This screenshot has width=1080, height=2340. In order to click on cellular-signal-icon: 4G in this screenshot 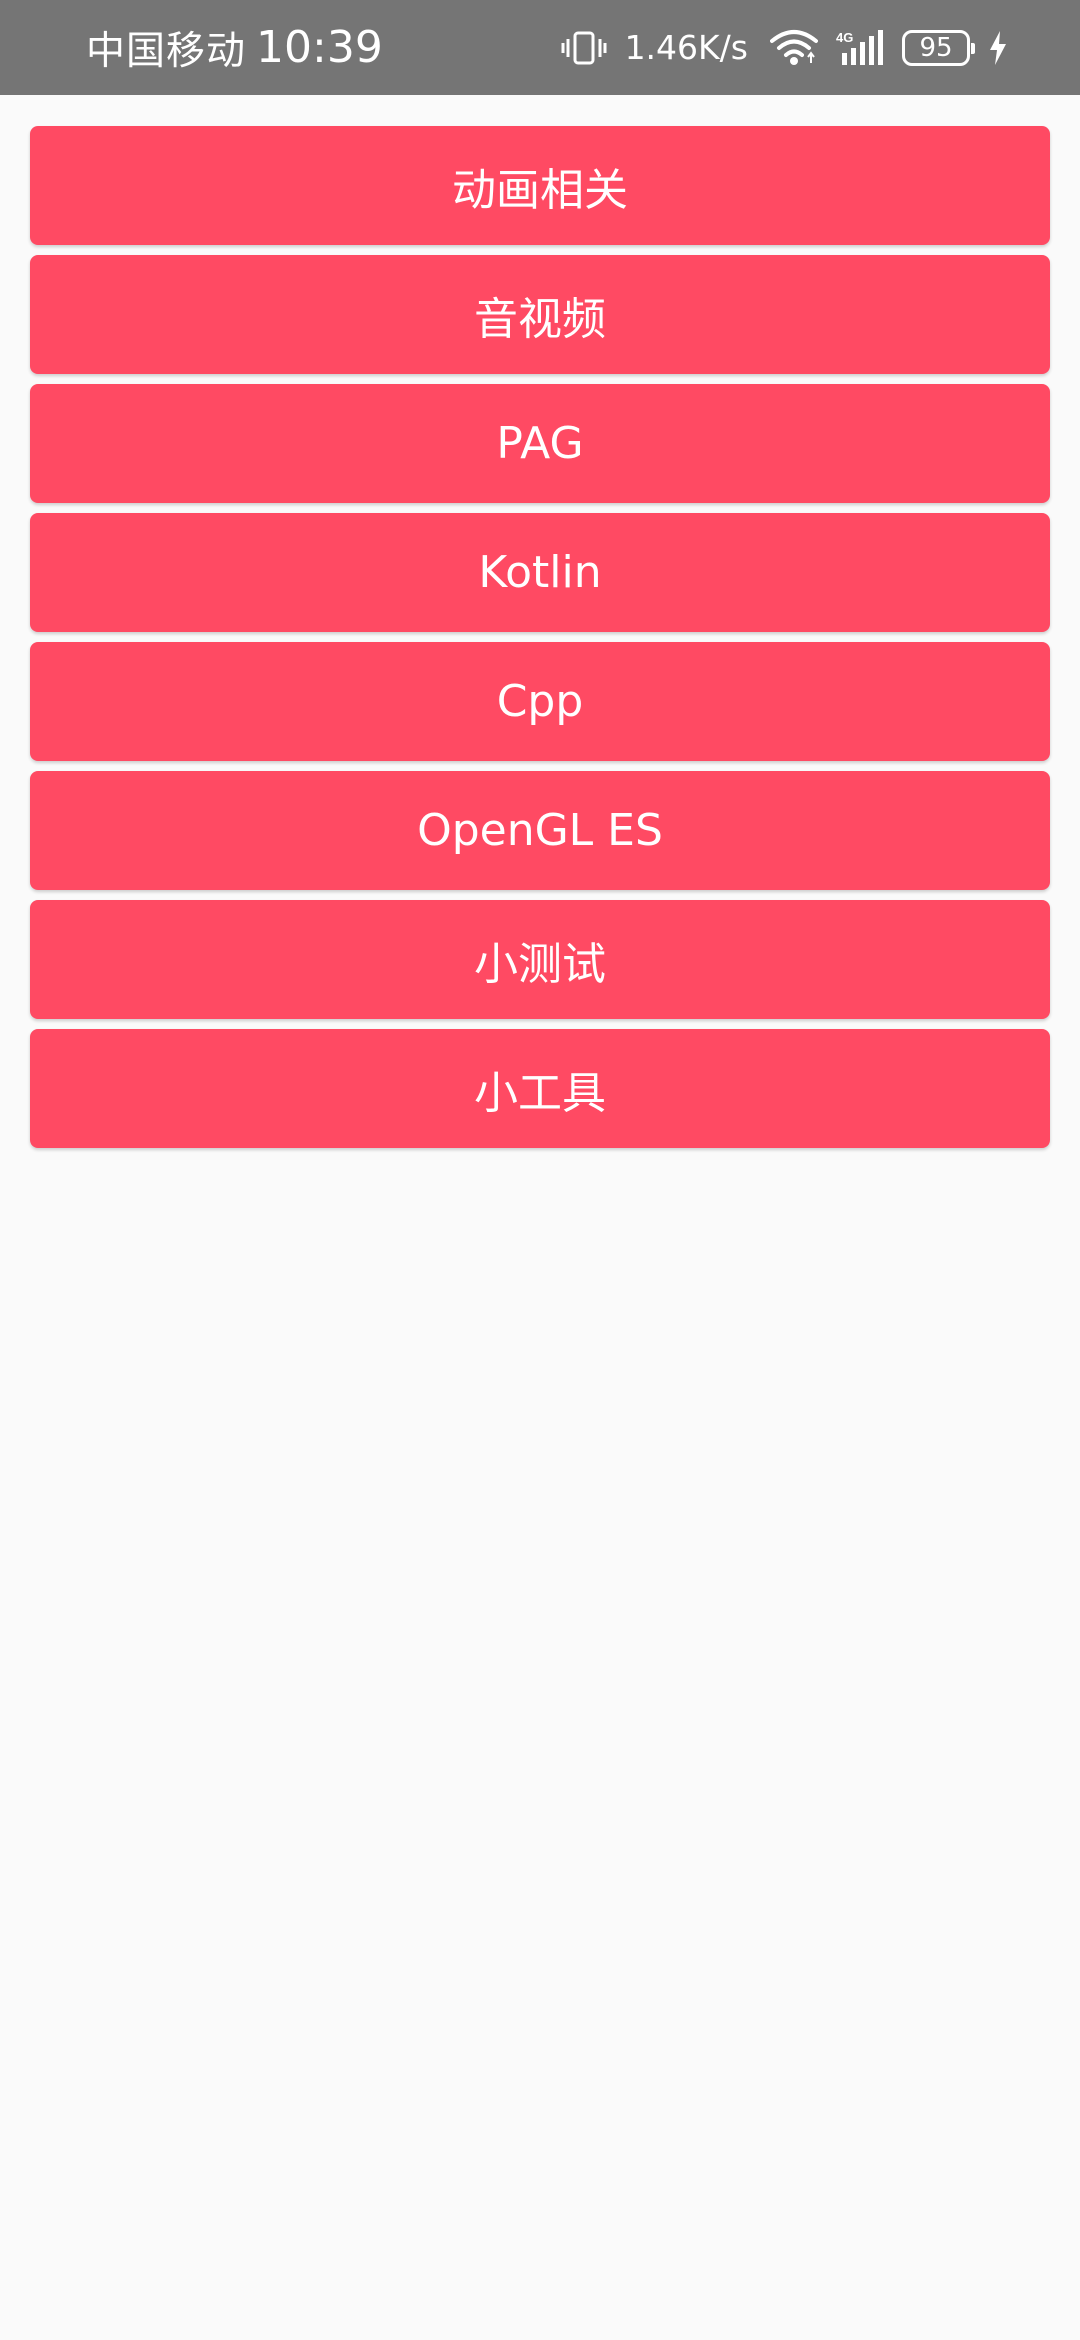, I will do `click(860, 48)`.